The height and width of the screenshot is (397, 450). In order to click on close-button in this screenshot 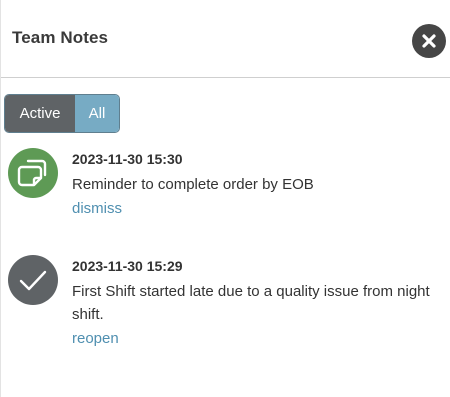, I will do `click(429, 41)`.